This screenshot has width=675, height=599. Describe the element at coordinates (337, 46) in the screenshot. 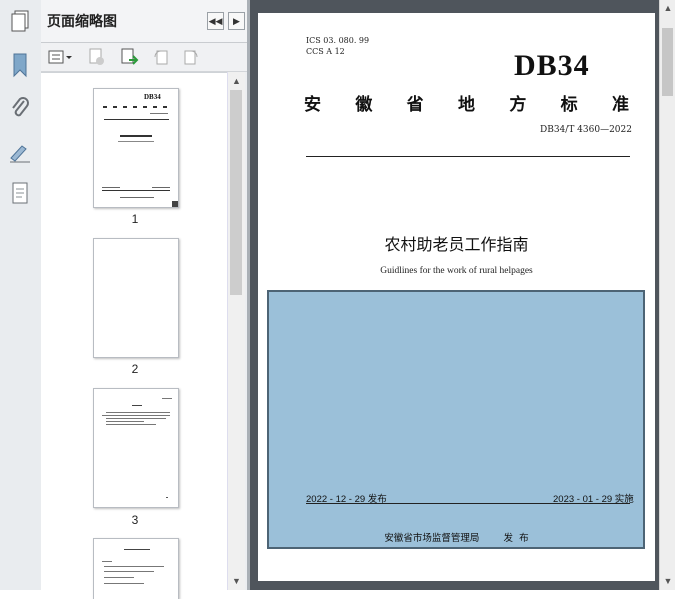

I see `classification-codes: ICS 03. 080. 99 CCS A 12` at that location.